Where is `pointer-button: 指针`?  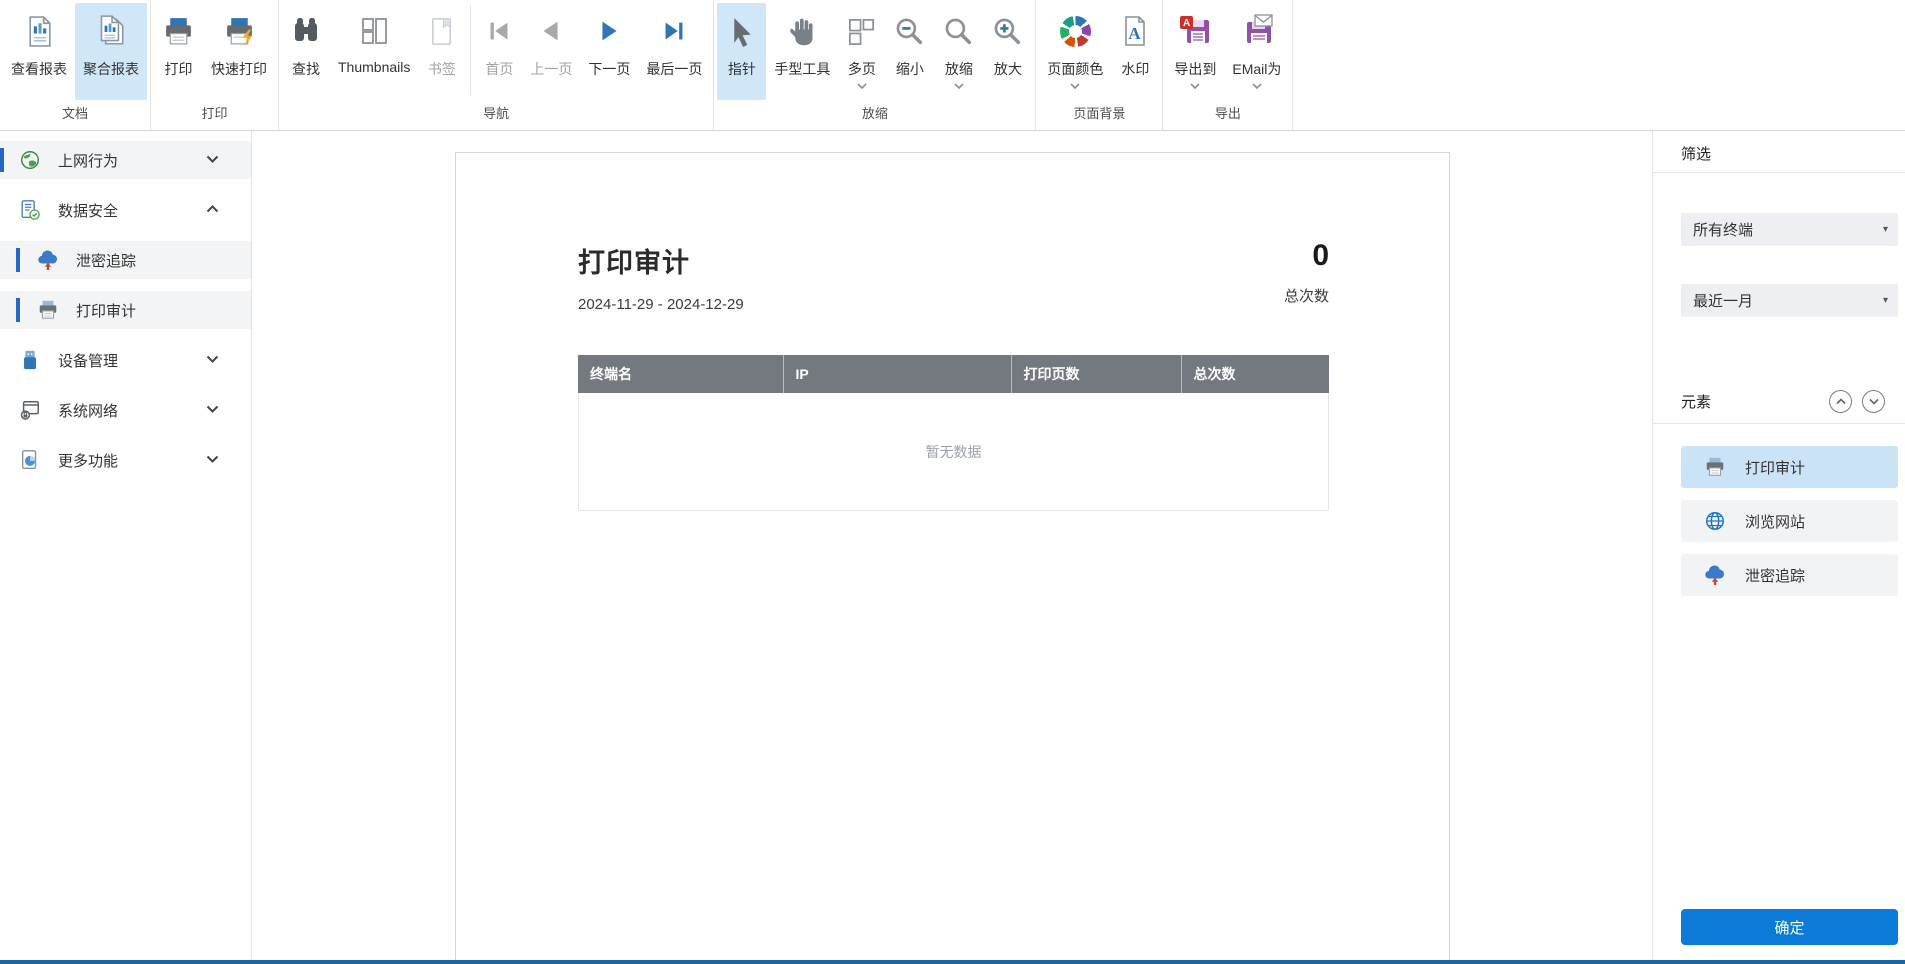 pointer-button: 指针 is located at coordinates (742, 51).